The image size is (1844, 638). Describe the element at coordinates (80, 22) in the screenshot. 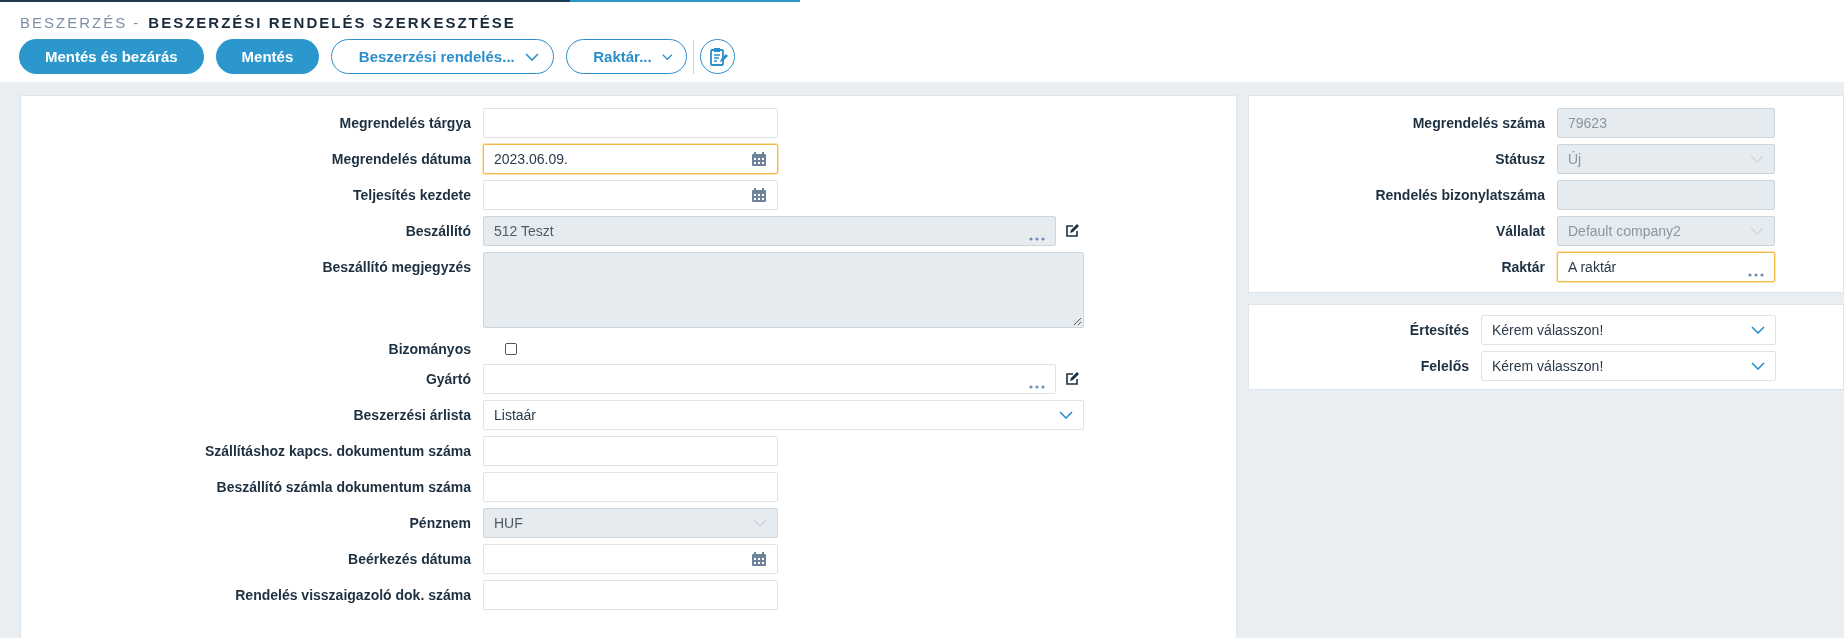

I see `breadcrumb-section: BESZERZÉS -` at that location.